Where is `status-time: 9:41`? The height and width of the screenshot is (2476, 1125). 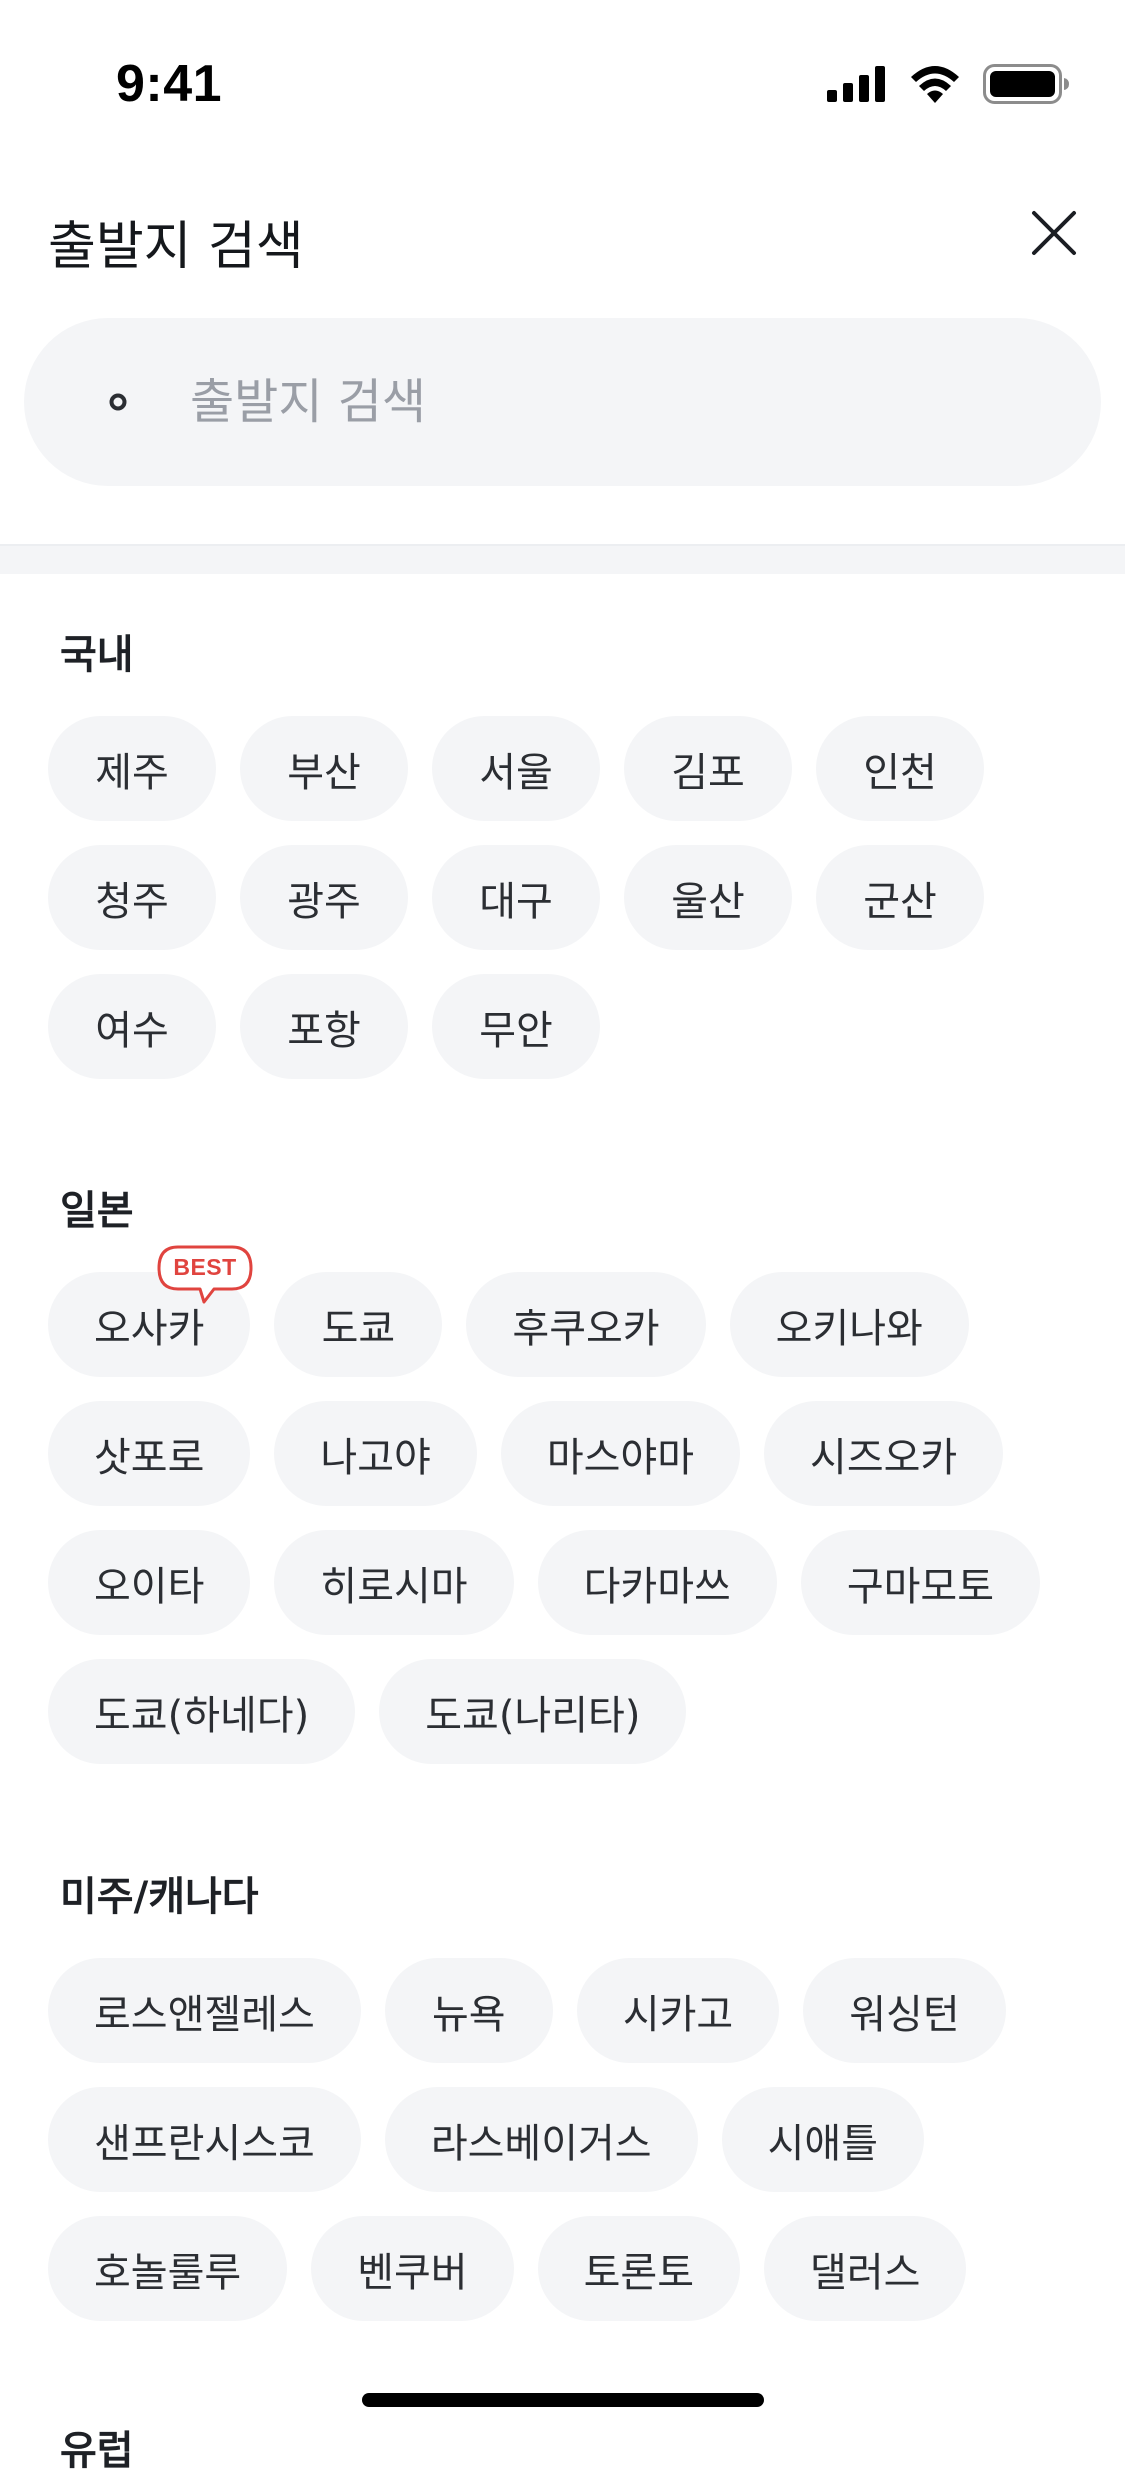
status-time: 9:41 is located at coordinates (169, 84).